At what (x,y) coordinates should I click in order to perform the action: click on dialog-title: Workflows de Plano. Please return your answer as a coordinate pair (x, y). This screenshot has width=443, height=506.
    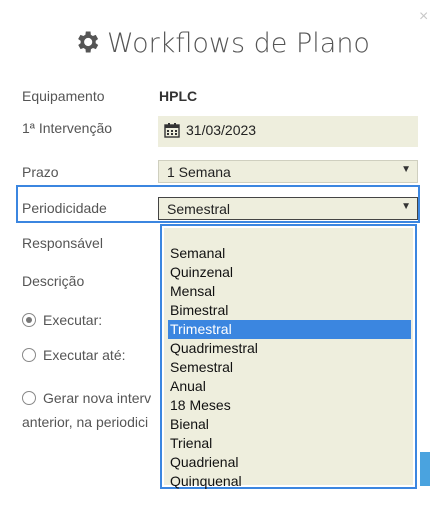
    Looking at the image, I should click on (221, 43).